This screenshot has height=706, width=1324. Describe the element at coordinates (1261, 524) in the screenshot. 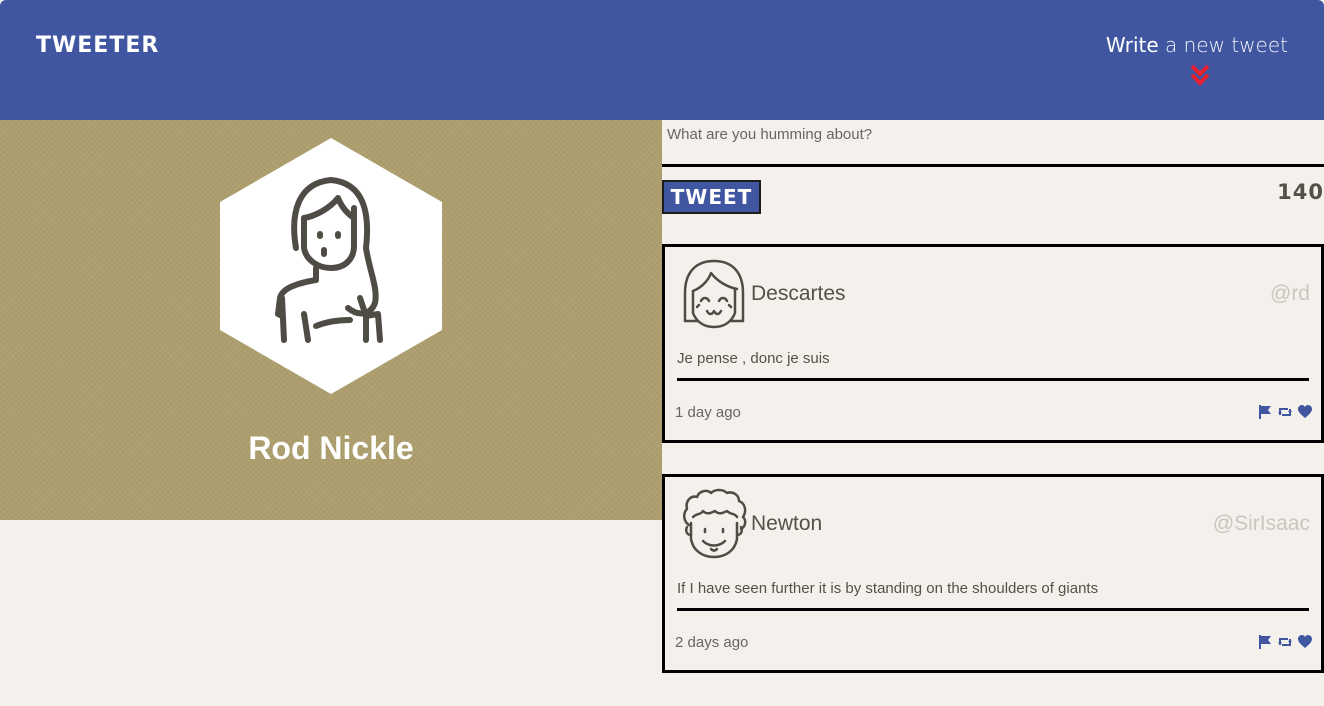

I see `tweet-author-handle: @SirIsaac` at that location.